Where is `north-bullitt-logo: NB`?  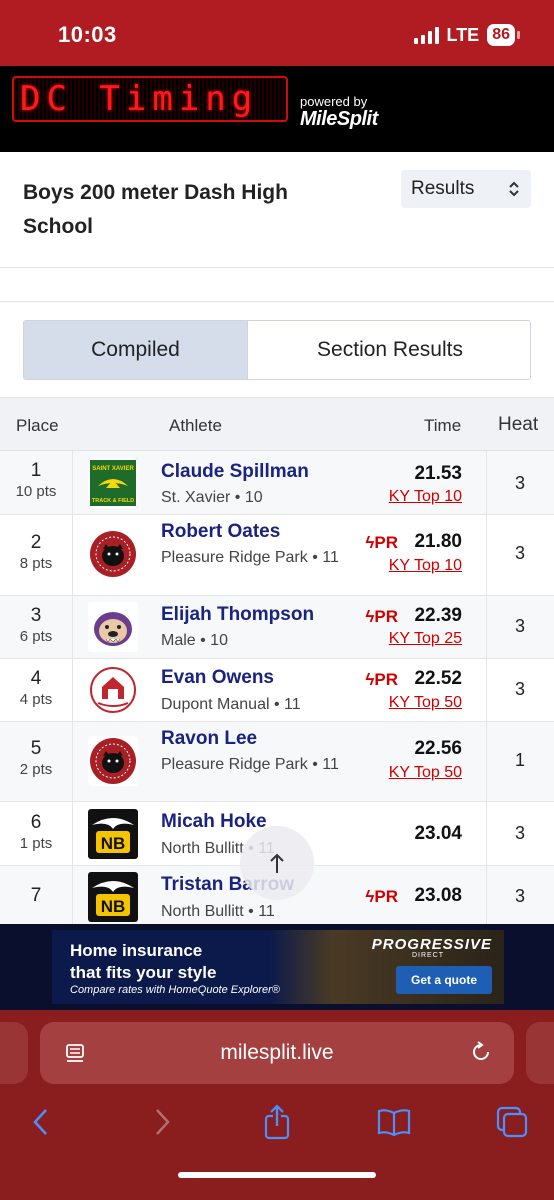
north-bullitt-logo: NB is located at coordinates (113, 897).